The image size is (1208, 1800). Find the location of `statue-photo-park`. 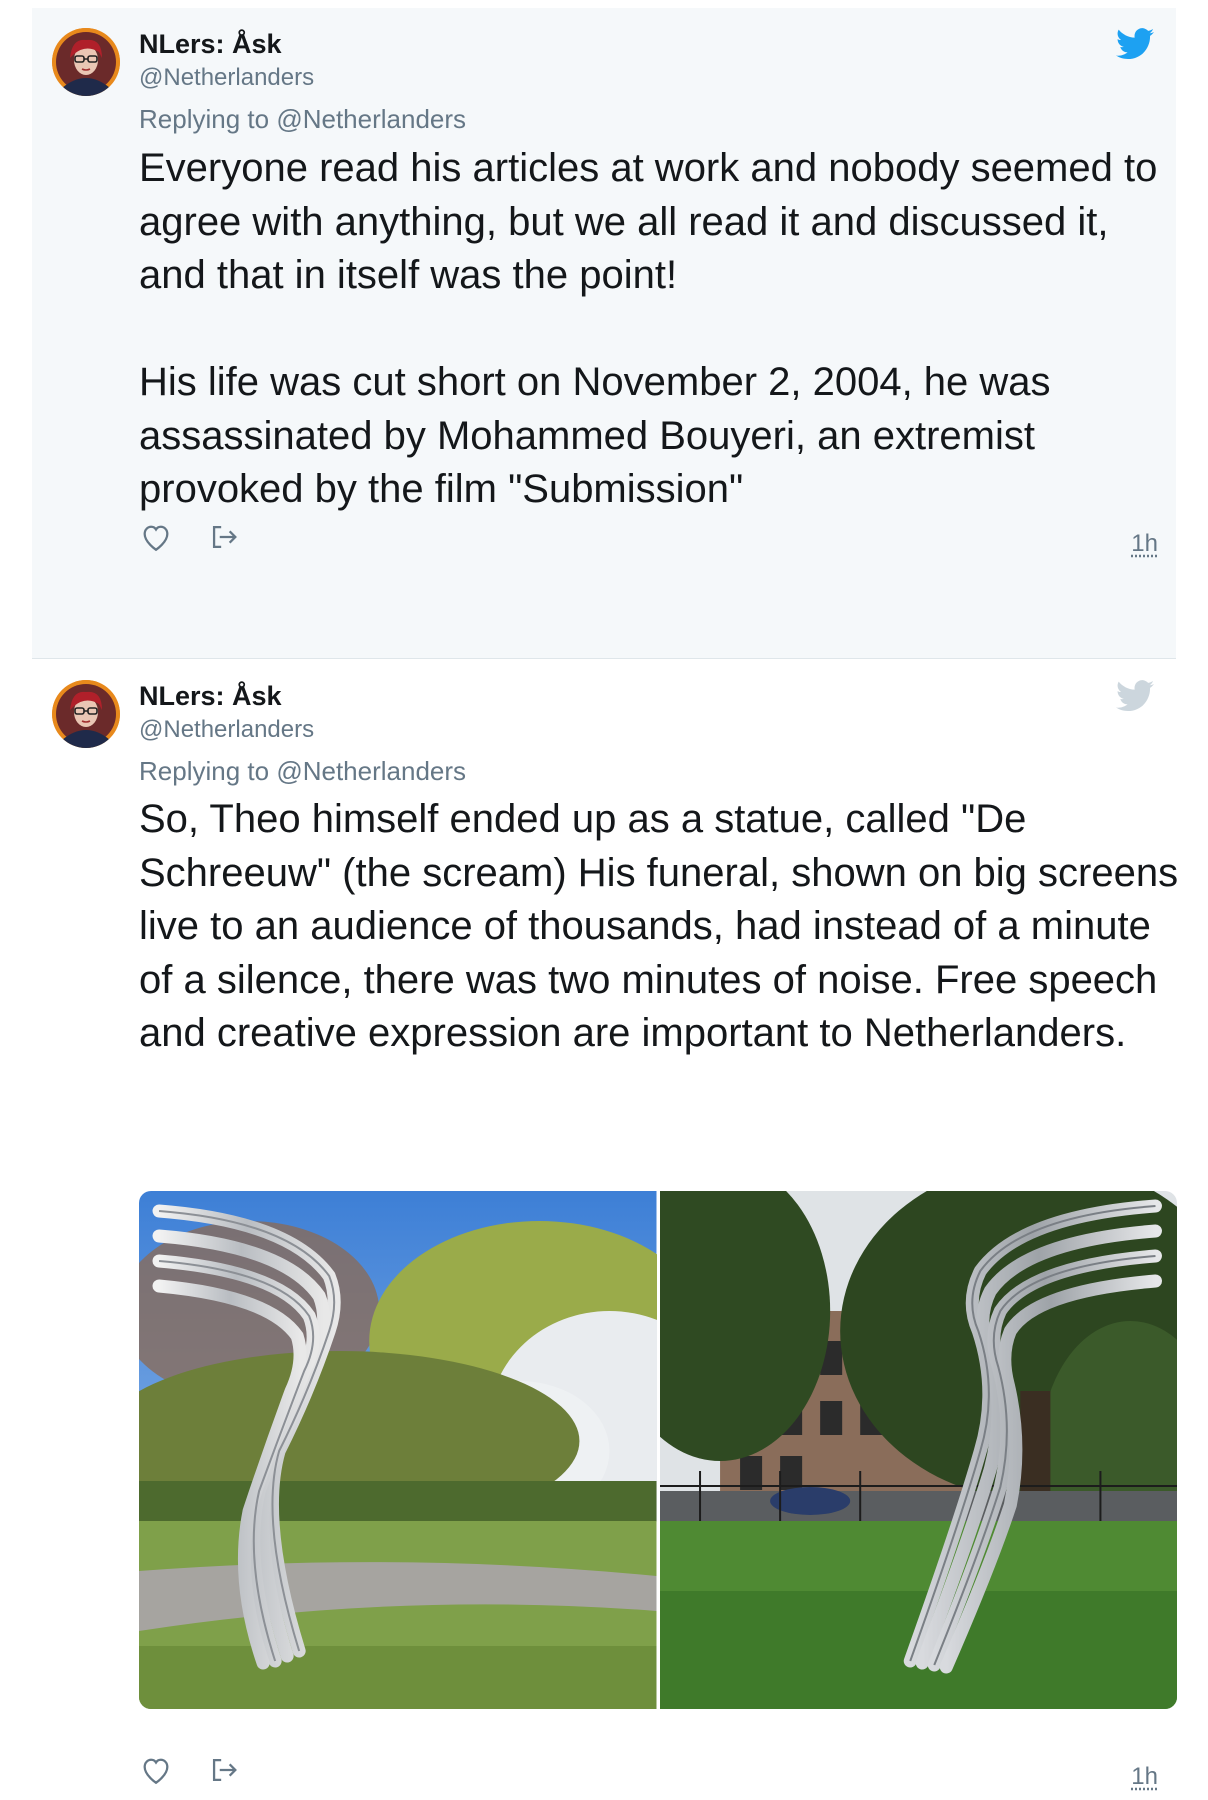

statue-photo-park is located at coordinates (398, 1450).